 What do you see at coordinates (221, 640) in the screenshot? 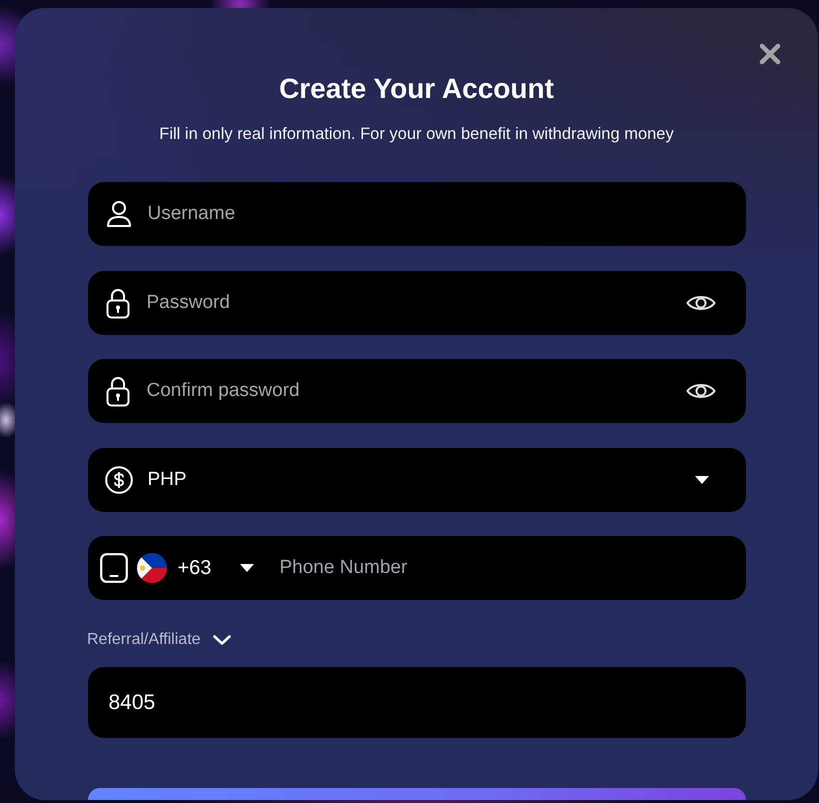
I see `chevron-icon` at bounding box center [221, 640].